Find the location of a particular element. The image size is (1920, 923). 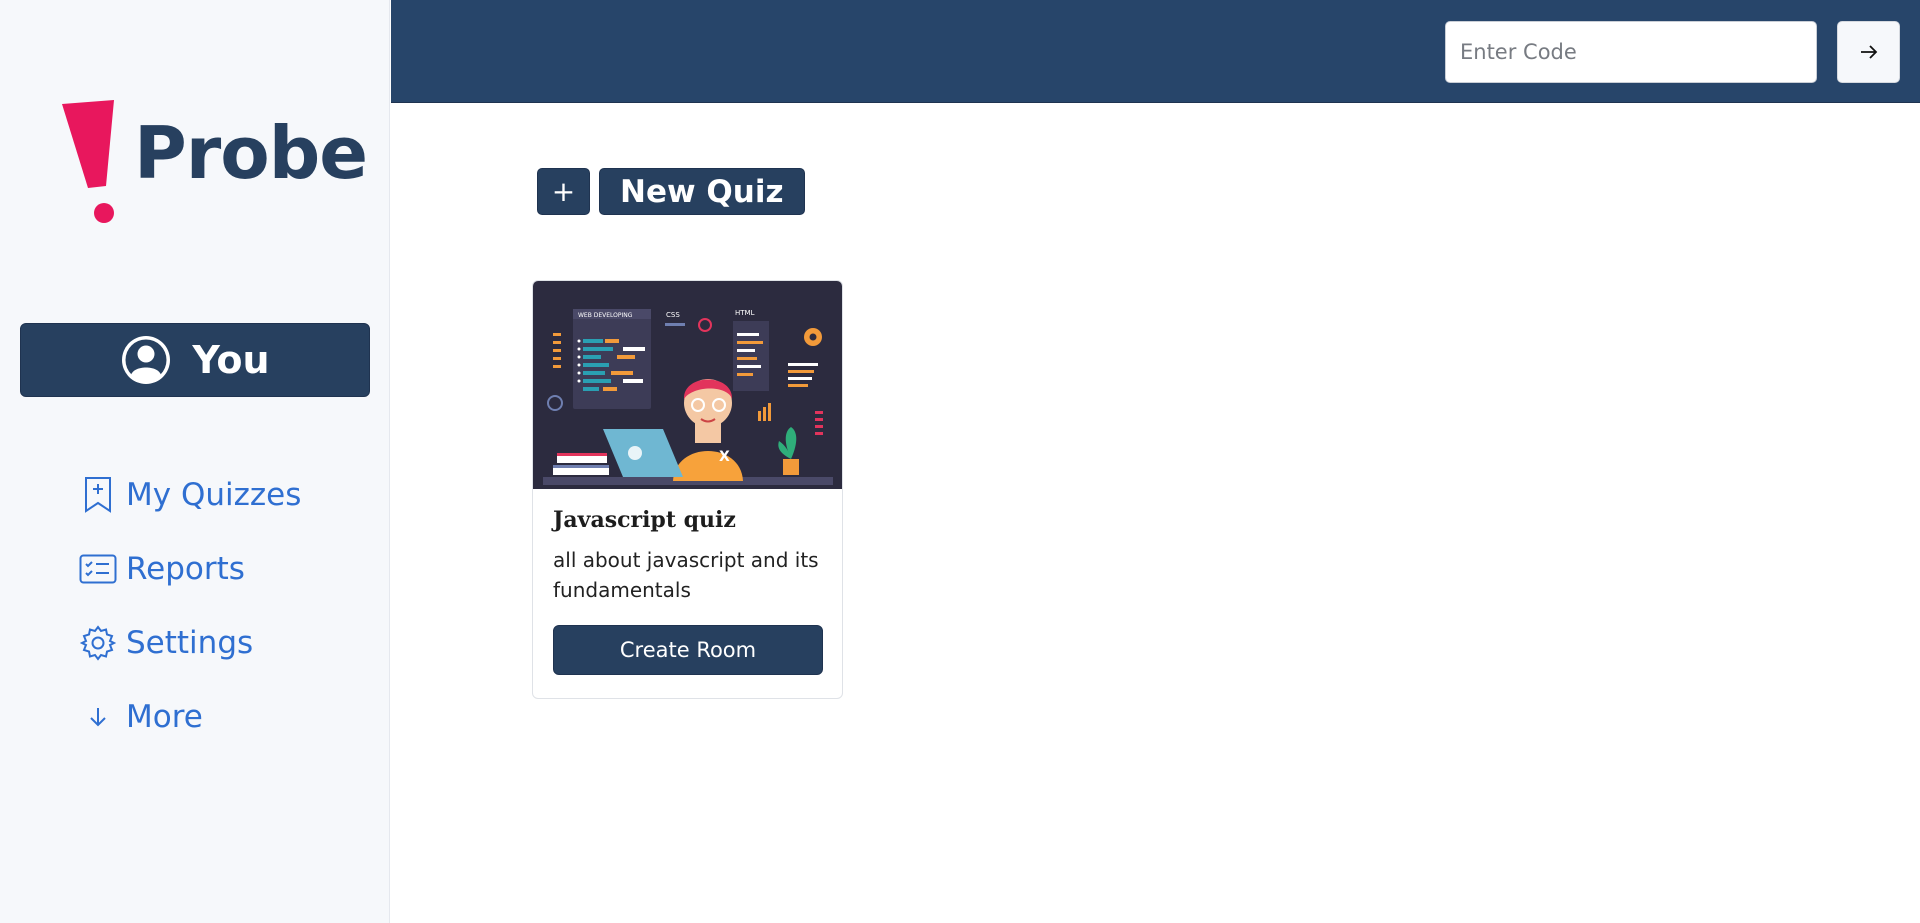

sidebar-item-my-quizzes: My Quizzes is located at coordinates (189, 495).